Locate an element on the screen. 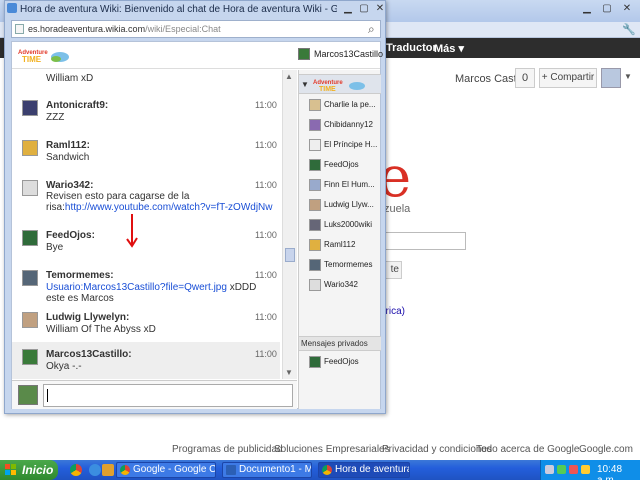 The image size is (640, 480). google-search-input is located at coordinates (423, 241).